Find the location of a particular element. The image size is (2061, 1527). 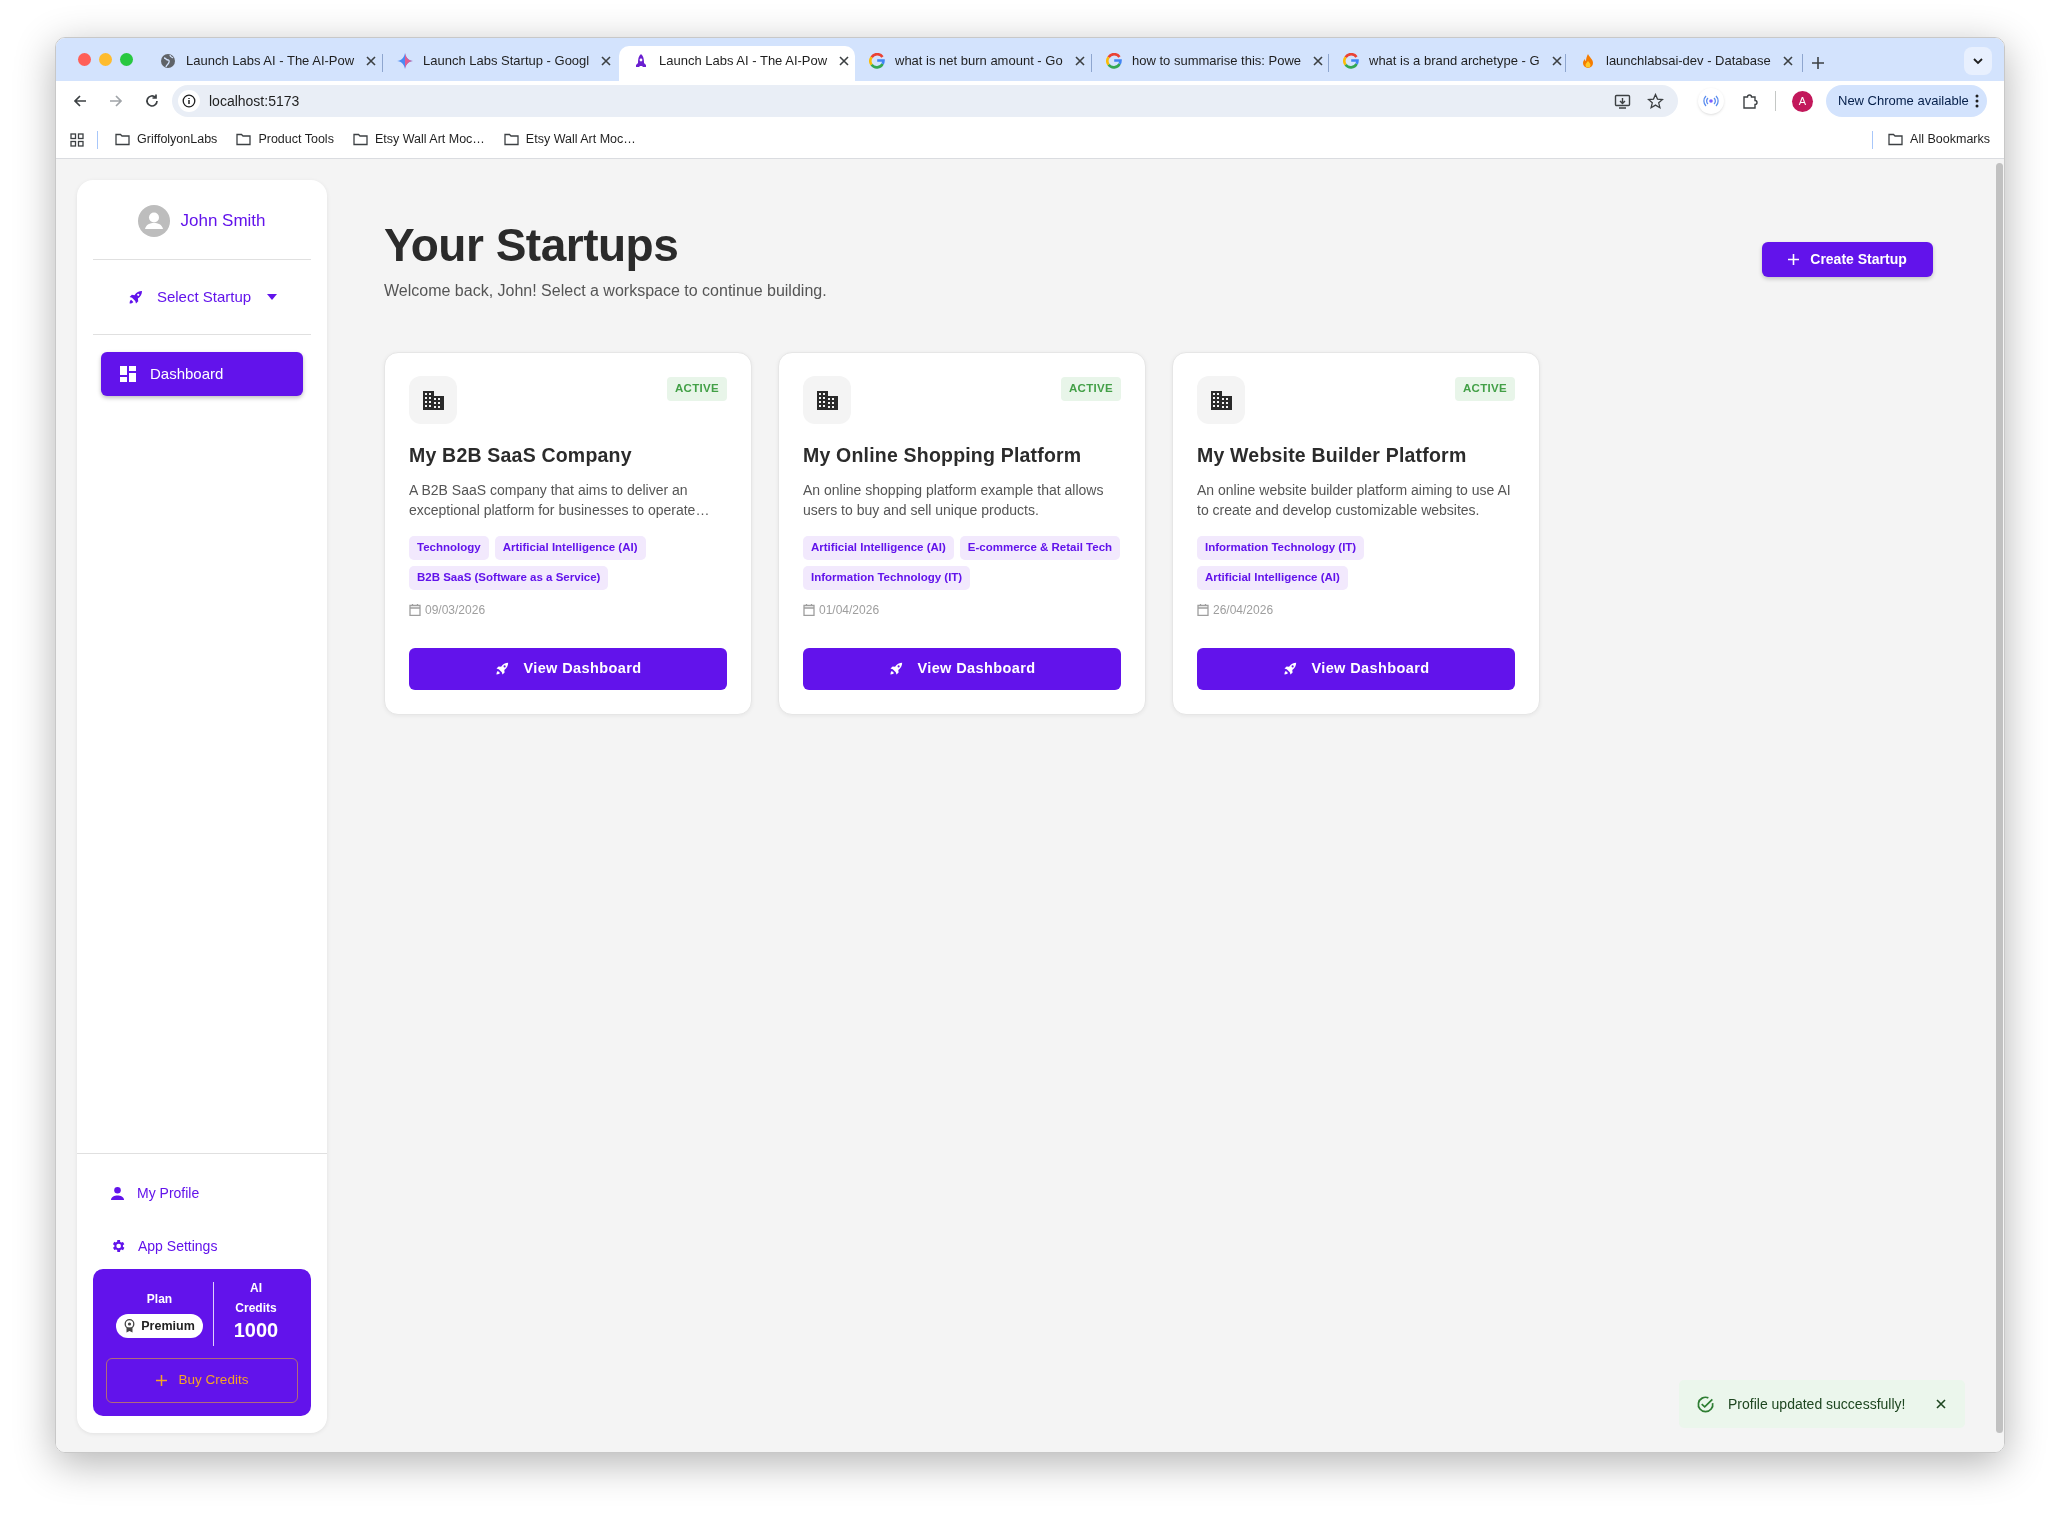

star-icon is located at coordinates (1655, 101).